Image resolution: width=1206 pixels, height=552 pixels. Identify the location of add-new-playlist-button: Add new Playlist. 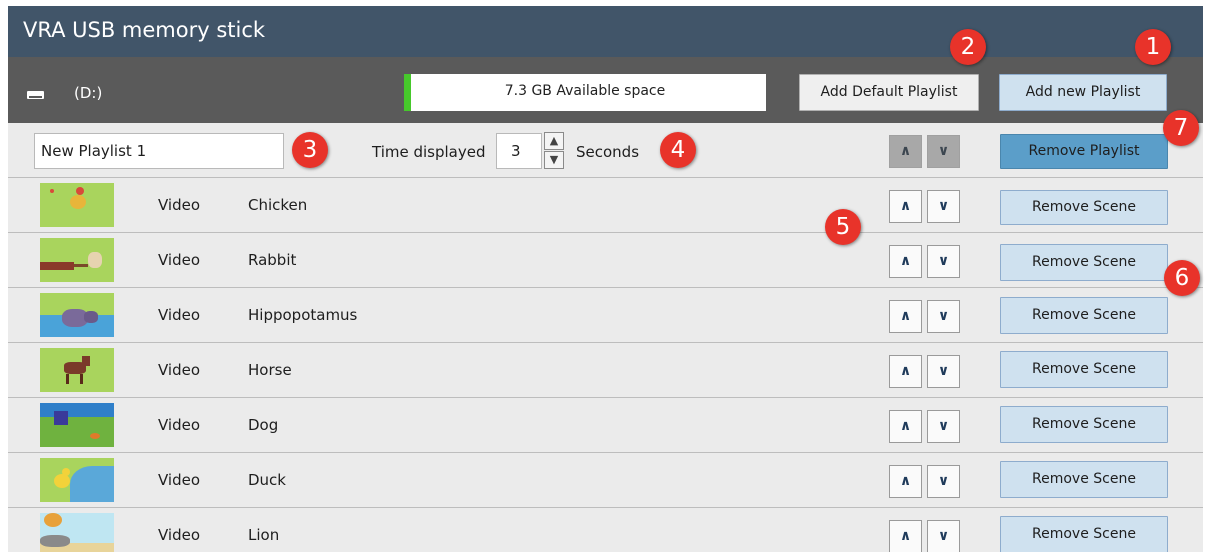
(1083, 92).